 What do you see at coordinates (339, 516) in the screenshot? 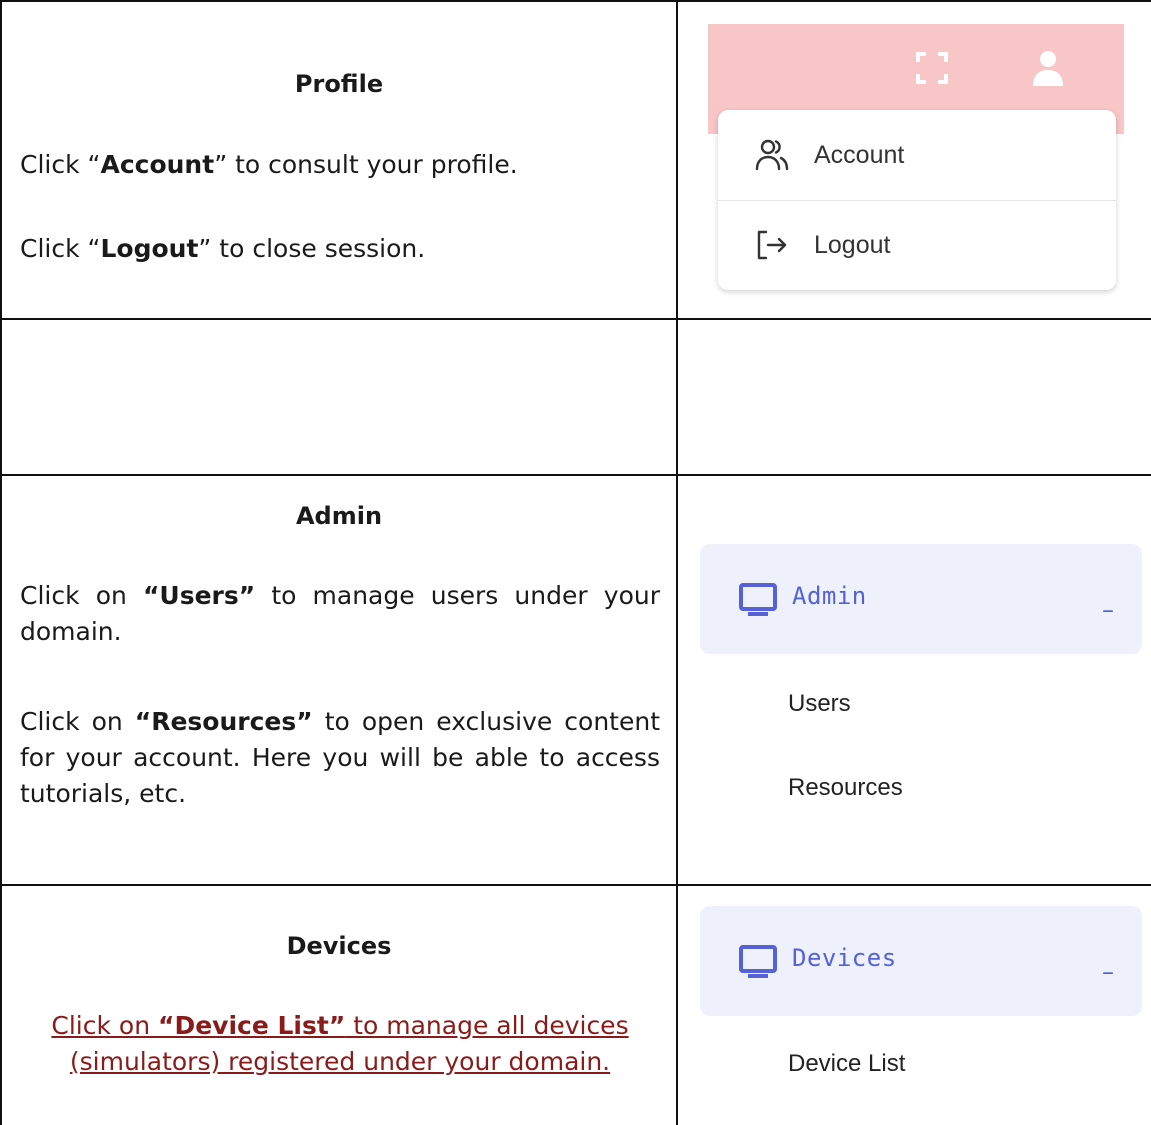
I see `admin-heading: Admin` at bounding box center [339, 516].